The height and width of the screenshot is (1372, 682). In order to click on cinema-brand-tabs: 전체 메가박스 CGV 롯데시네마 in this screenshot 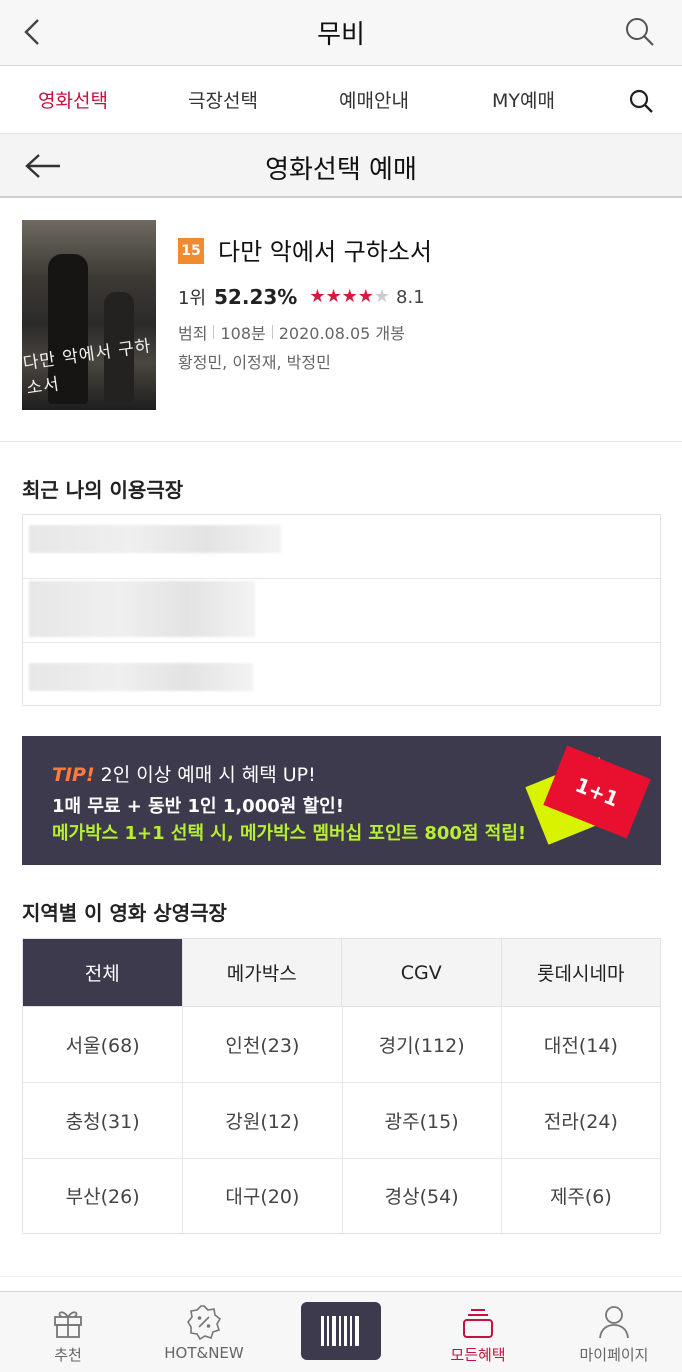, I will do `click(341, 972)`.